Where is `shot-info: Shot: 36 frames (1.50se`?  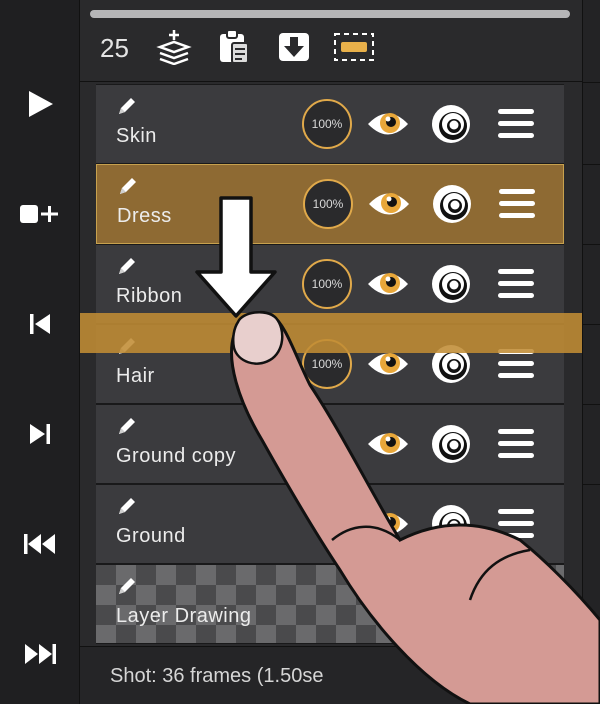
shot-info: Shot: 36 frames (1.50se is located at coordinates (217, 676).